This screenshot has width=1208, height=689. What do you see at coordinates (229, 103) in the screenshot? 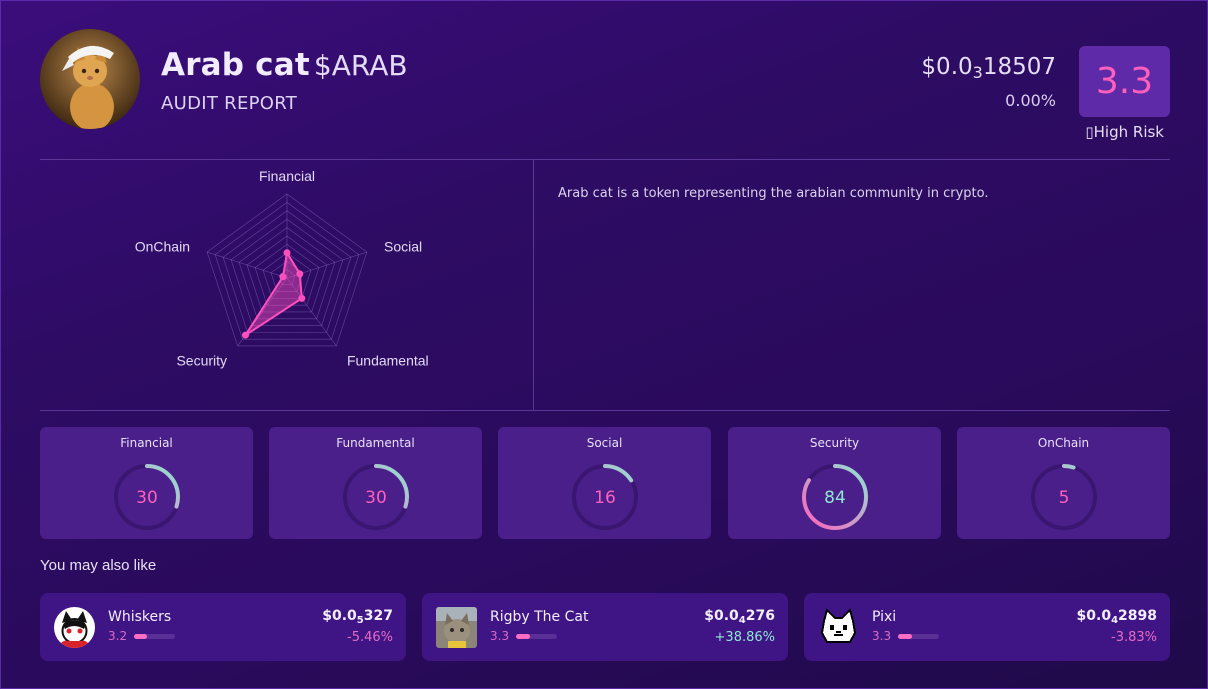
I see `report-subtitle: AUDIT REPORT` at bounding box center [229, 103].